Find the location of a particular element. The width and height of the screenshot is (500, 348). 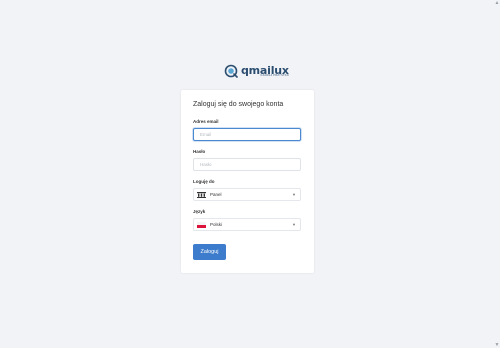

page-scrollbar: ▲ ▼ is located at coordinates (497, 174).